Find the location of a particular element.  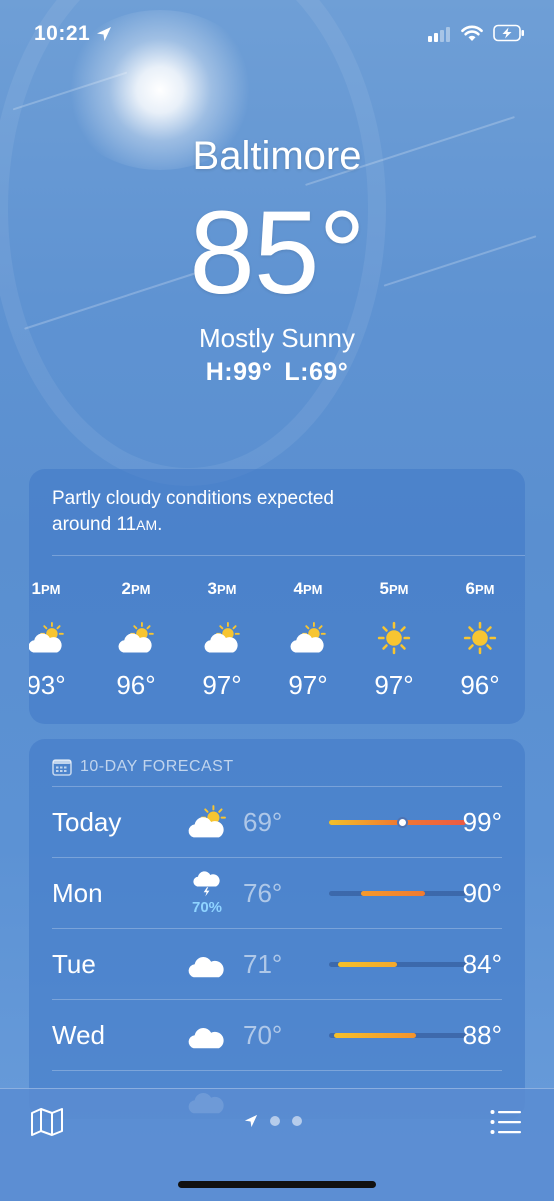

hourly-item: 2PM 96° is located at coordinates (136, 639).